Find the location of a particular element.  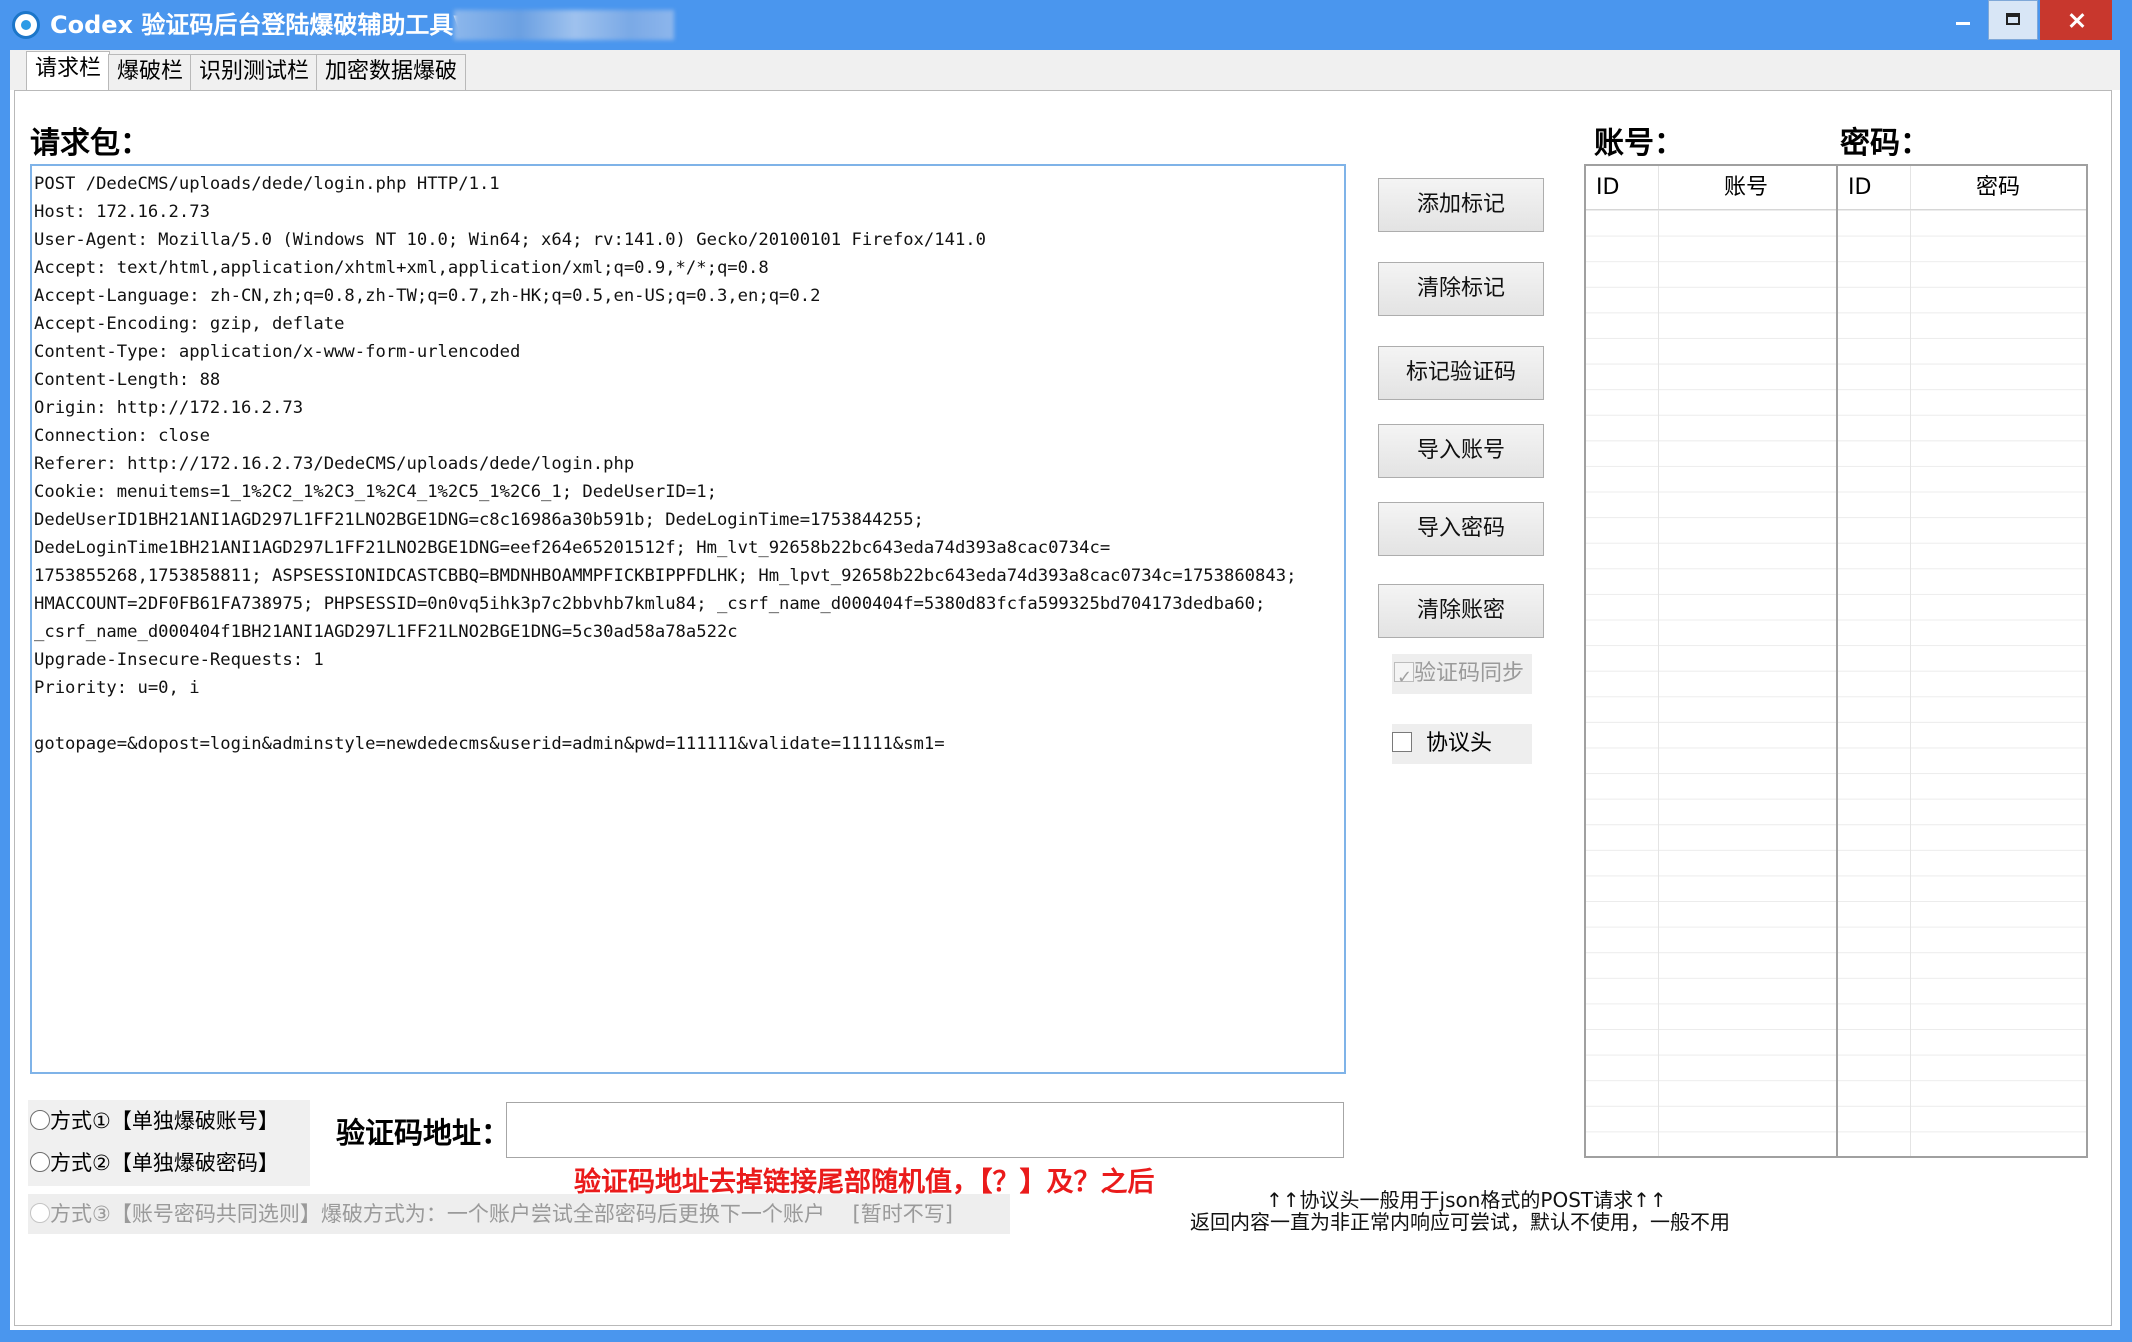

import-account-button: 导入账号 is located at coordinates (1461, 451).